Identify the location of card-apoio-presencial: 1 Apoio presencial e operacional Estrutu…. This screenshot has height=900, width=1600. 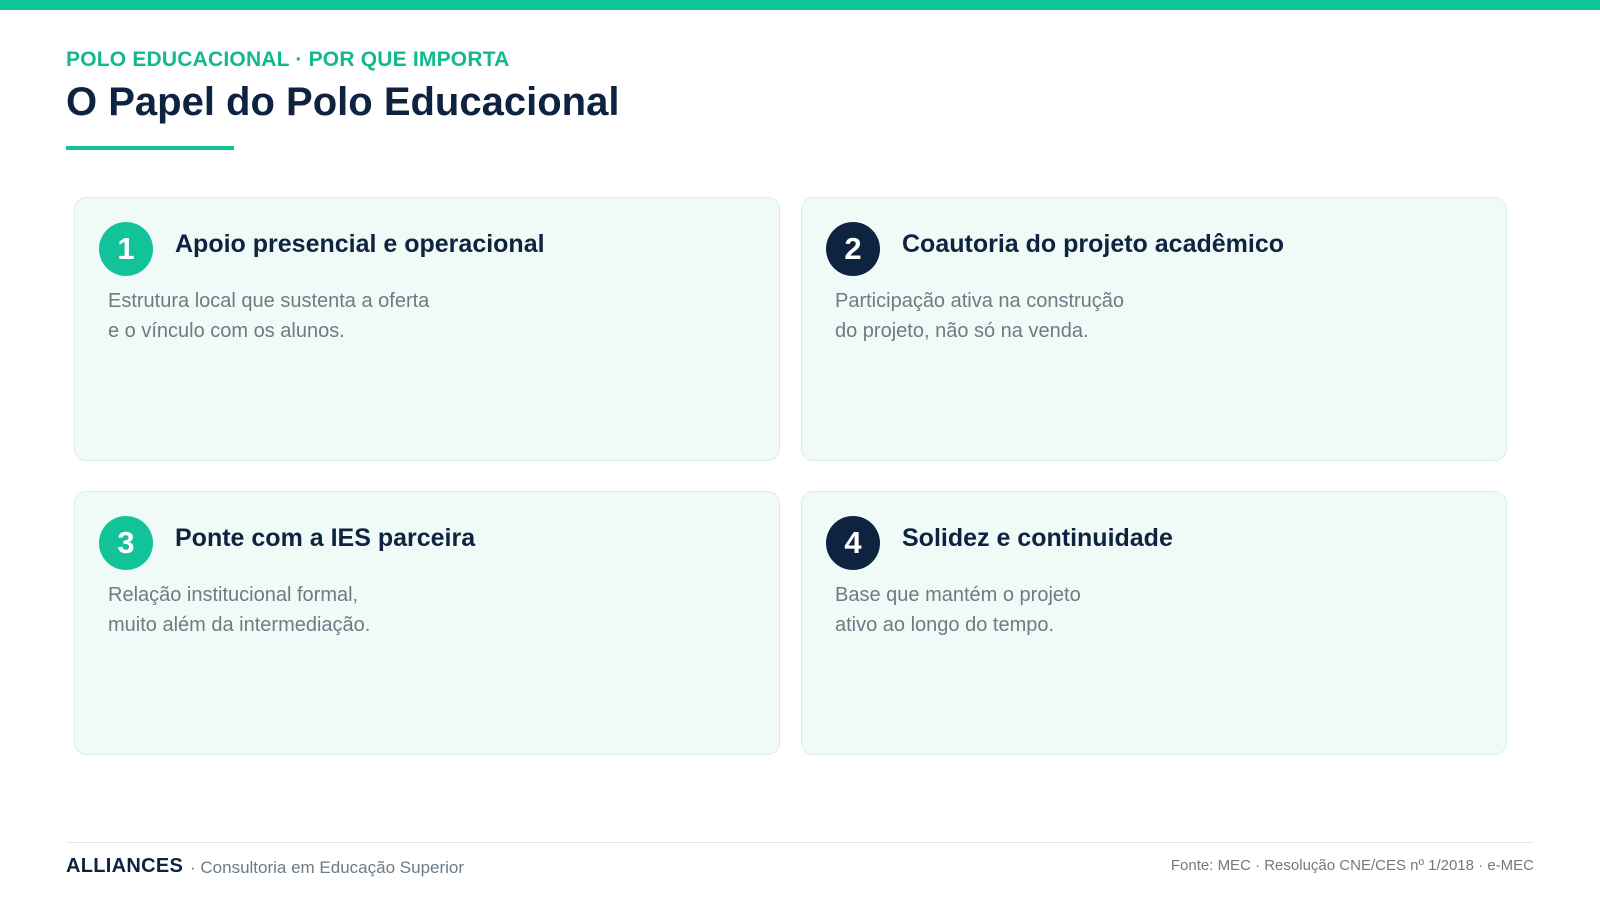
(427, 329).